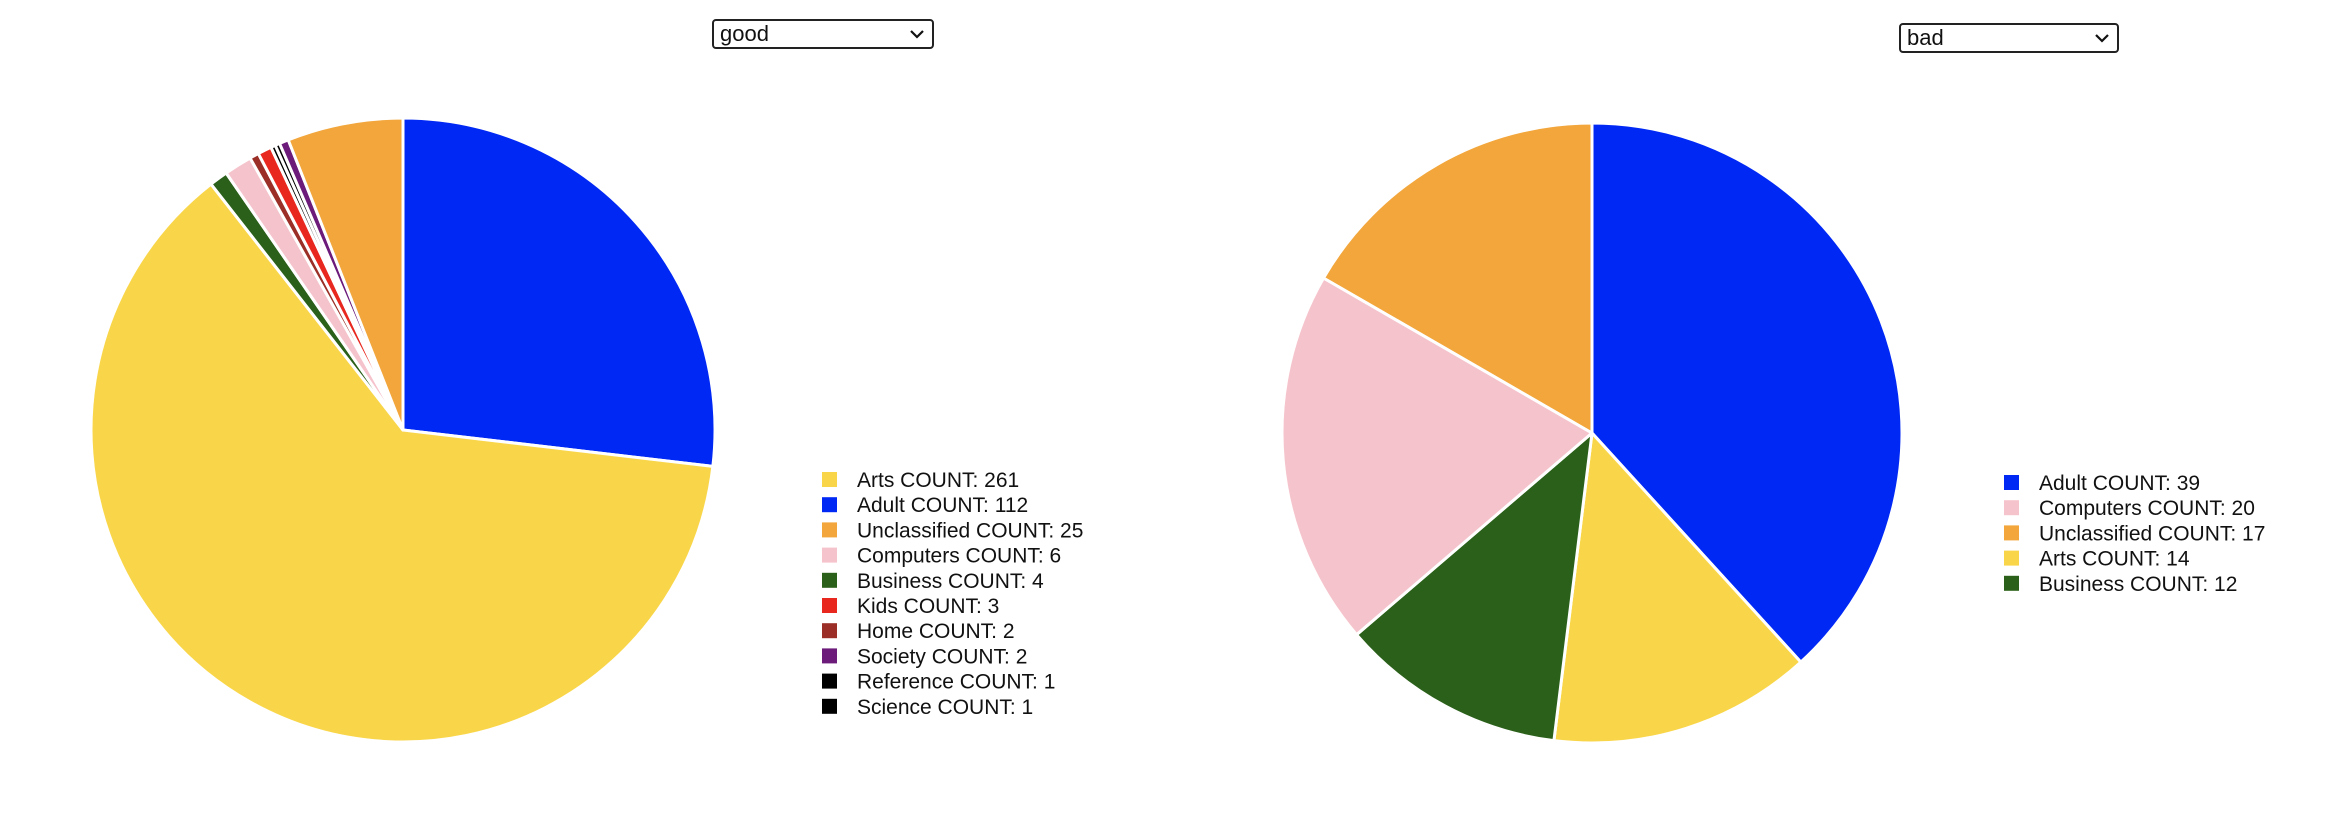  I want to click on legend-item-adult: Adult COUNT: 112, so click(925, 505).